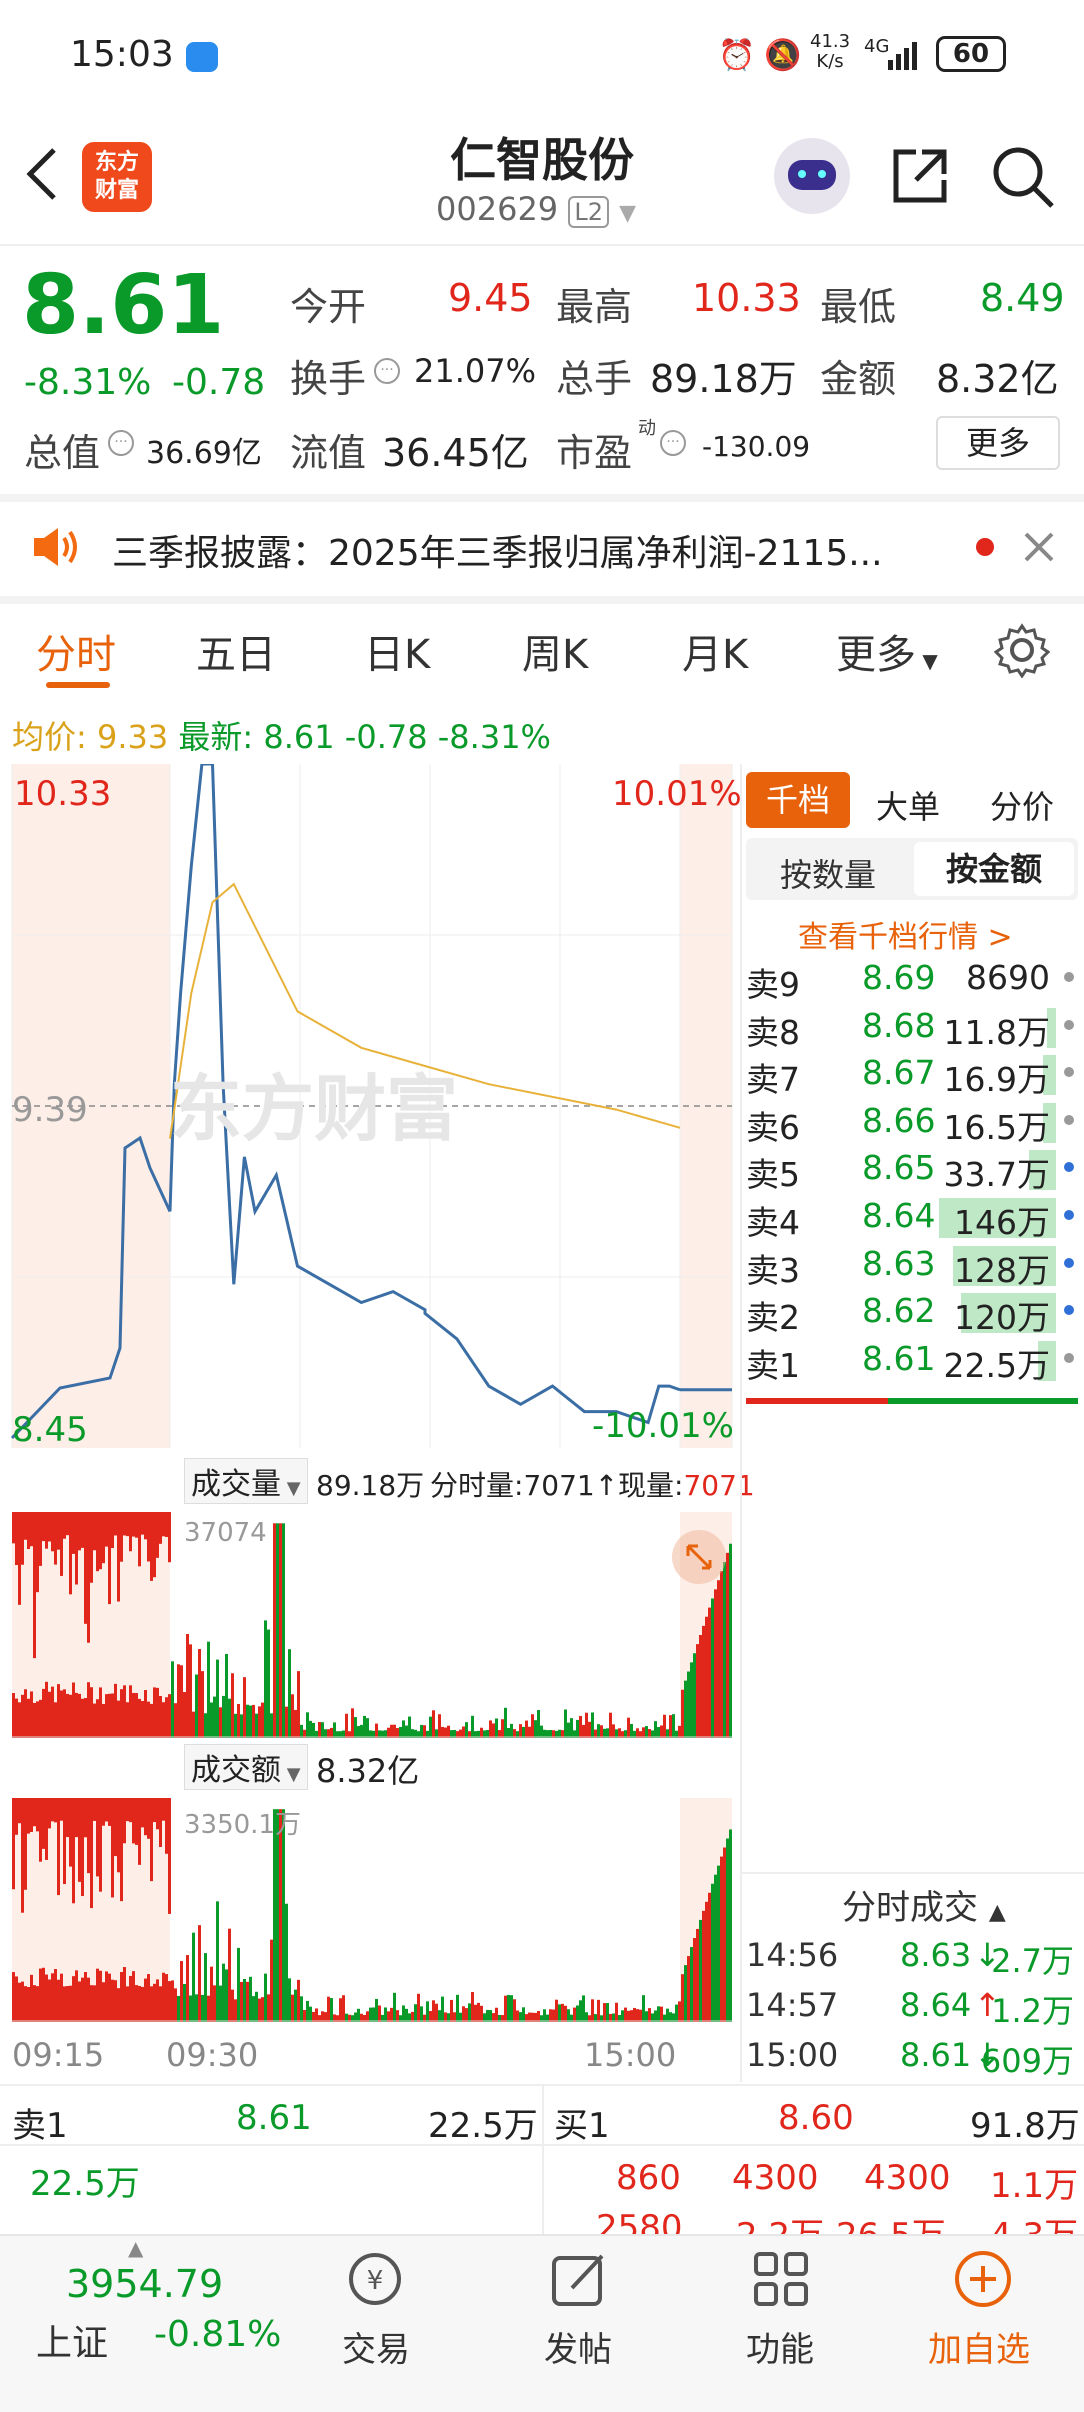  Describe the element at coordinates (135, 2248) in the screenshot. I see `chevron-up-icon: ▲` at that location.